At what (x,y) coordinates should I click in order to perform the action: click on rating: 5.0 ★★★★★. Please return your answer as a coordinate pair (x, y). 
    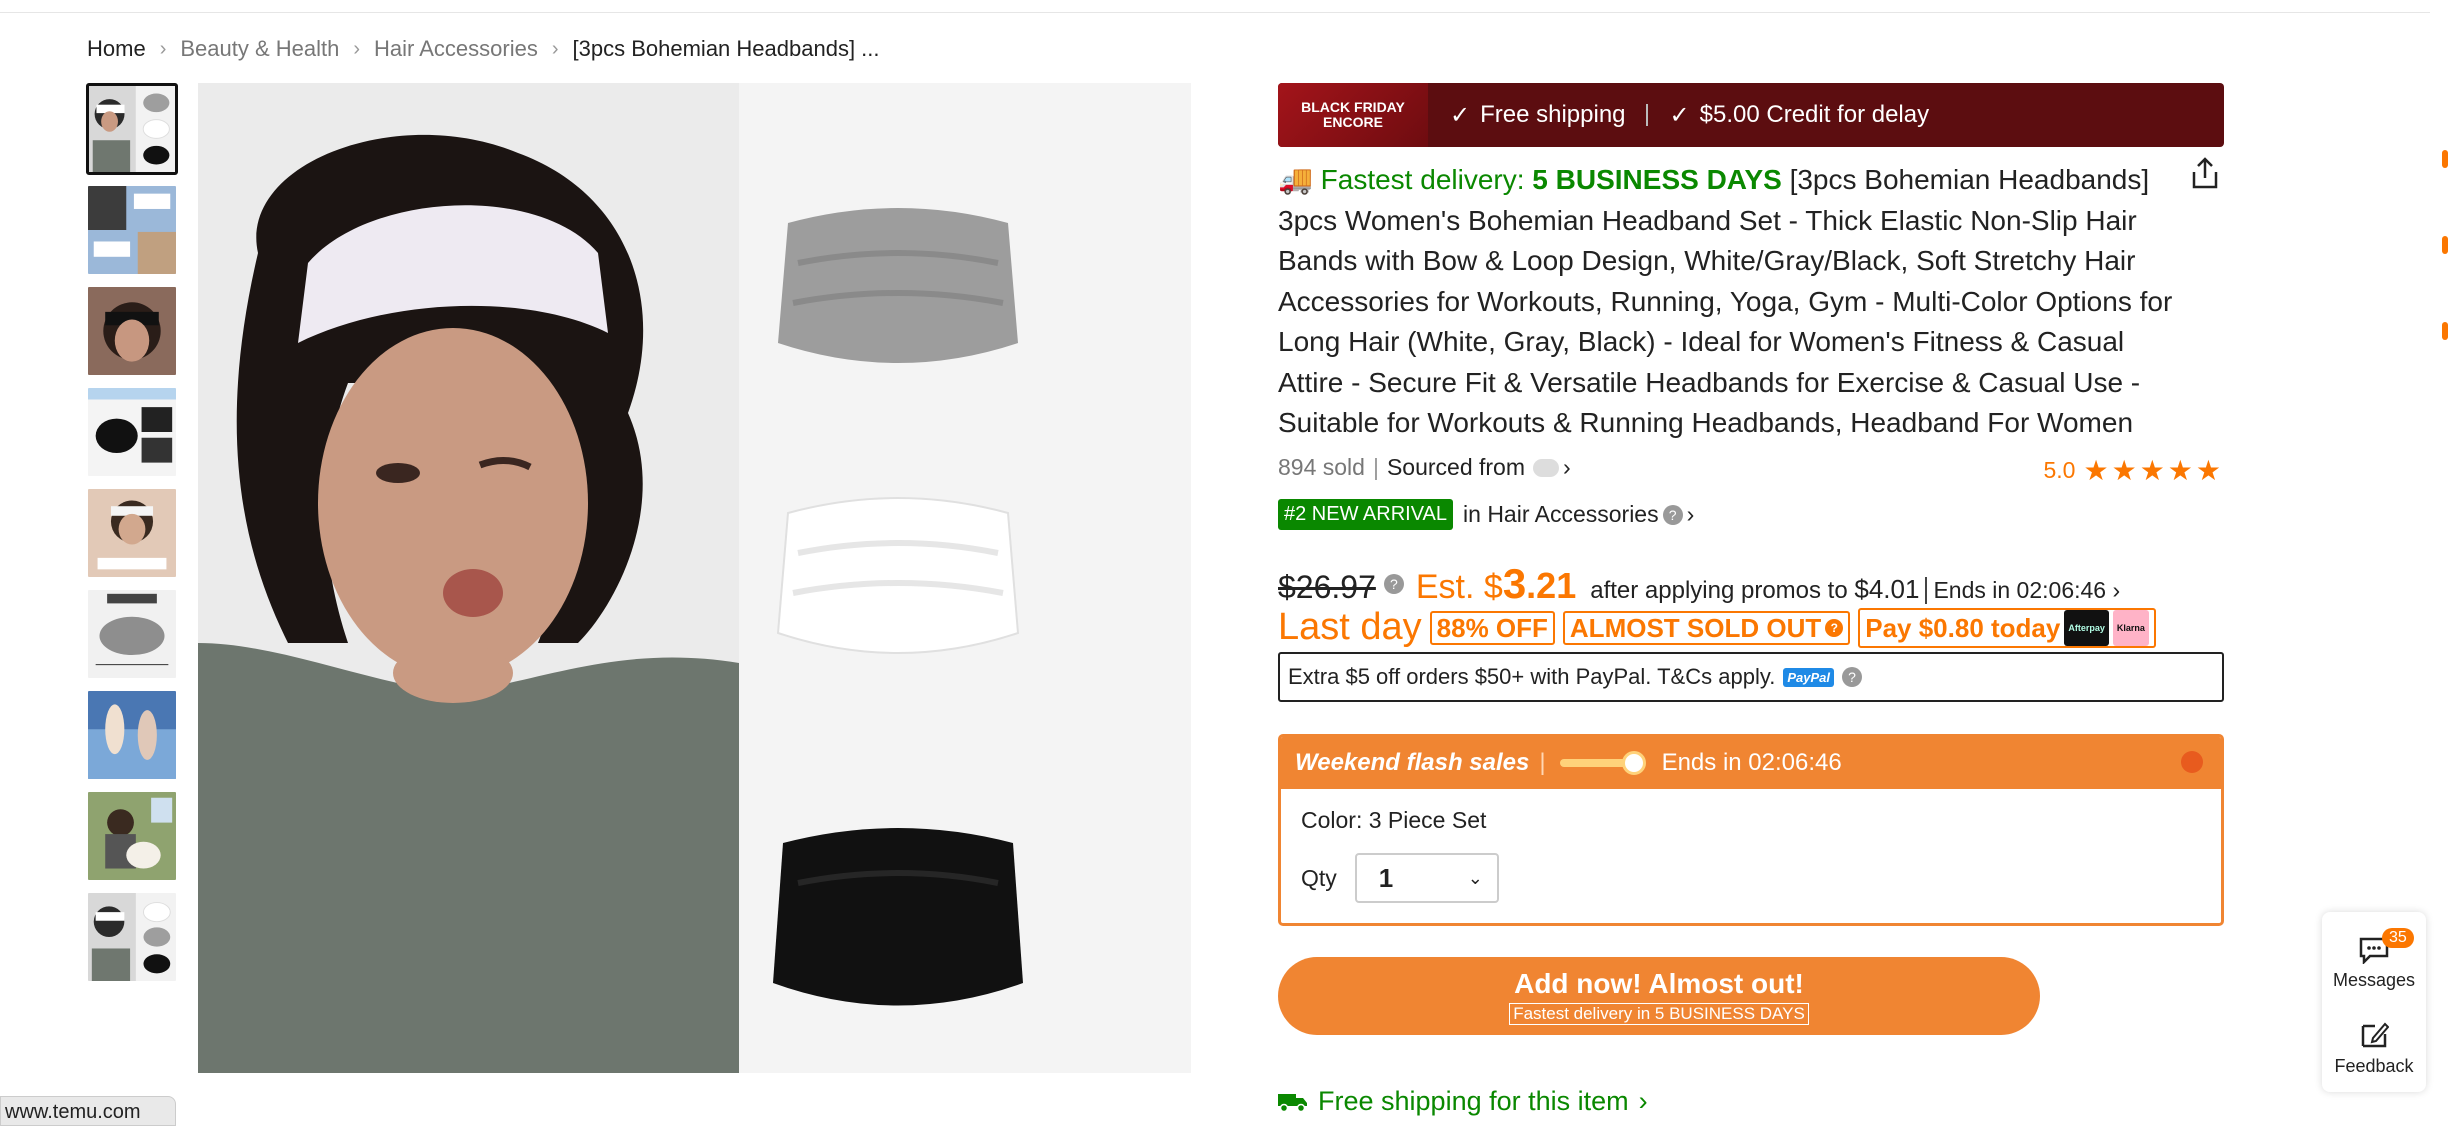
    Looking at the image, I should click on (2134, 470).